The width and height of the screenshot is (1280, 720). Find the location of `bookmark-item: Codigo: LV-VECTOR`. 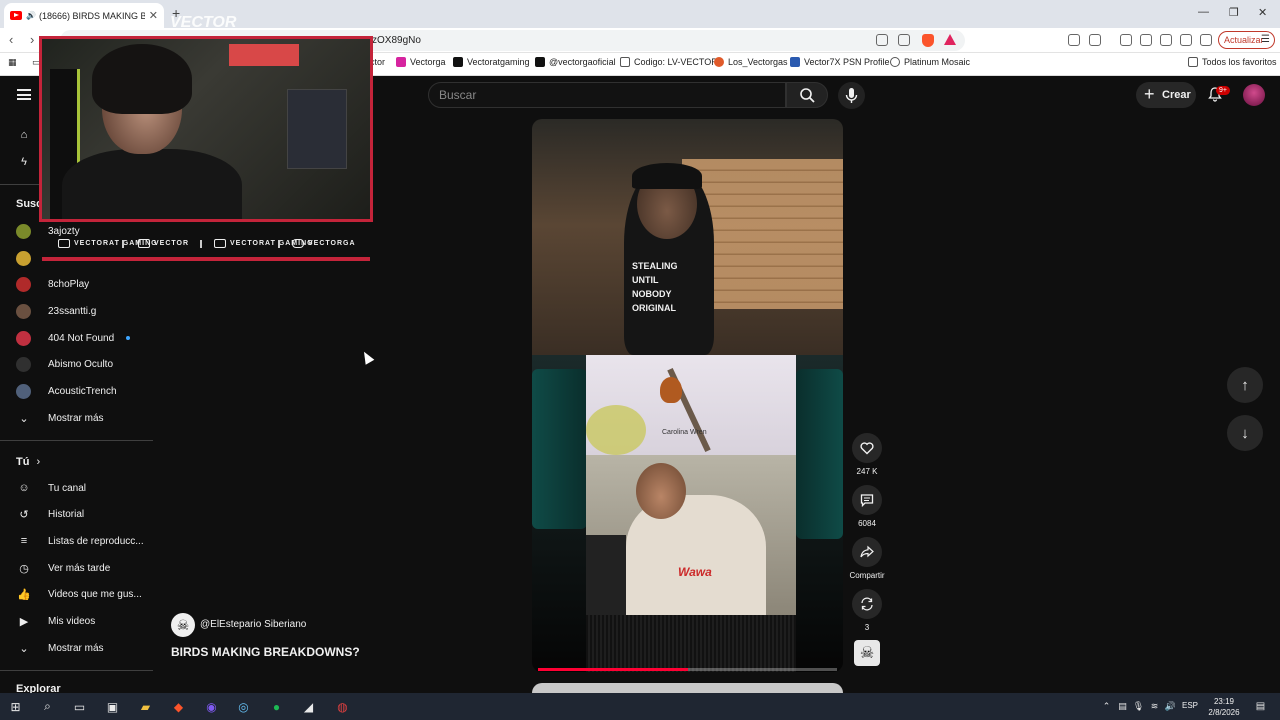

bookmark-item: Codigo: LV-VECTOR is located at coordinates (669, 62).